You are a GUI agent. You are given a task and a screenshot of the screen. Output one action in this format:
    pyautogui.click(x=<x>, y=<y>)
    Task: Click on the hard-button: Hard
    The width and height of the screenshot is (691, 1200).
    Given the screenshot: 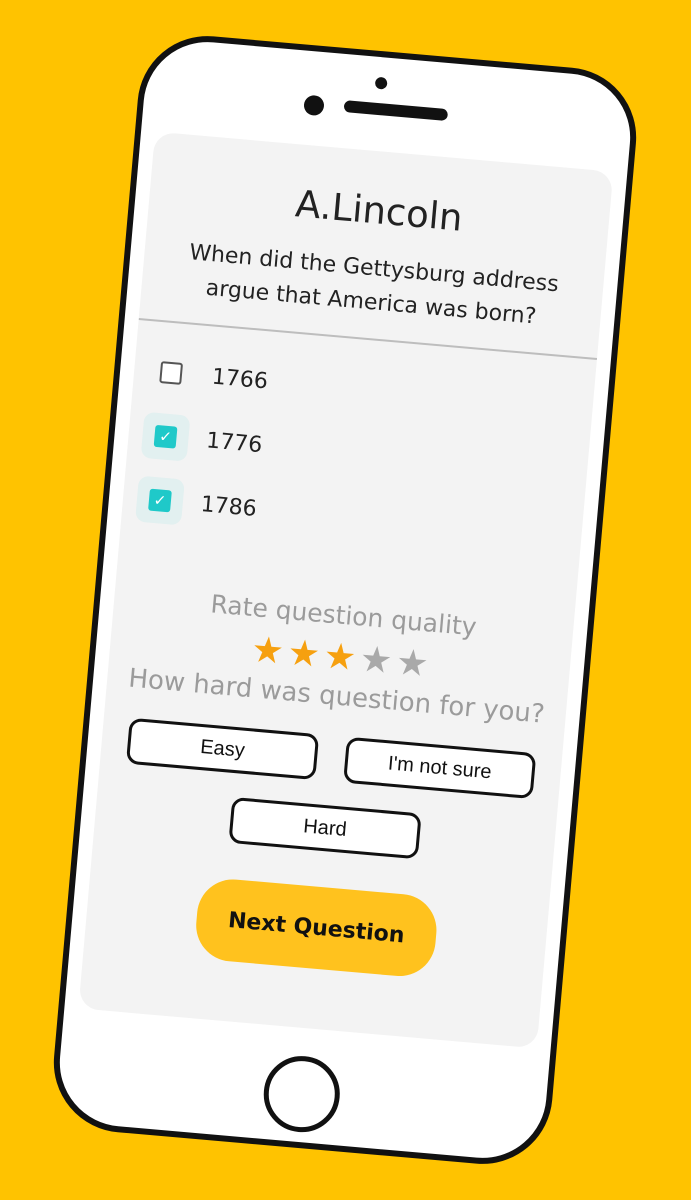 What is the action you would take?
    pyautogui.click(x=325, y=828)
    